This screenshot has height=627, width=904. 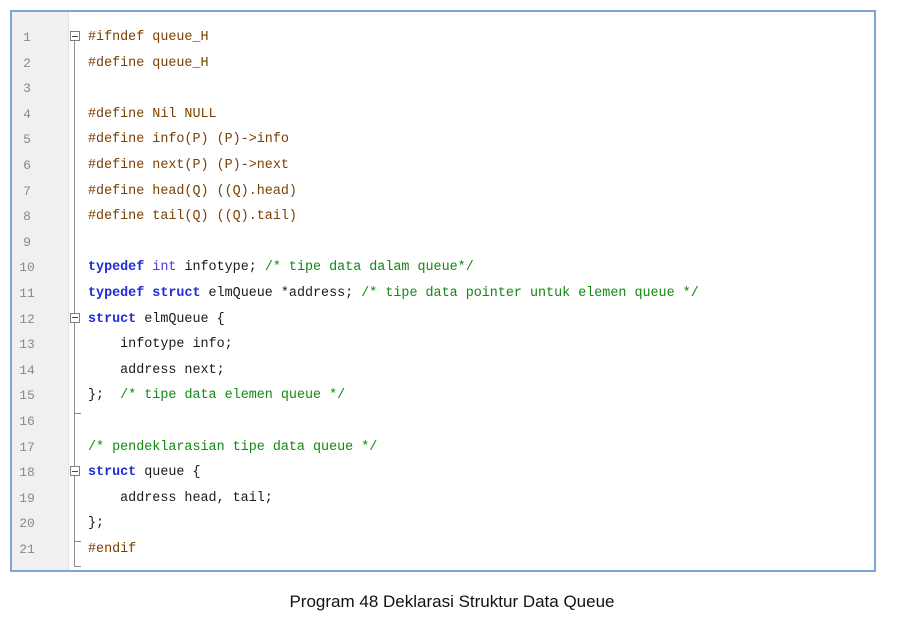 What do you see at coordinates (27, 345) in the screenshot?
I see `line-number: 13` at bounding box center [27, 345].